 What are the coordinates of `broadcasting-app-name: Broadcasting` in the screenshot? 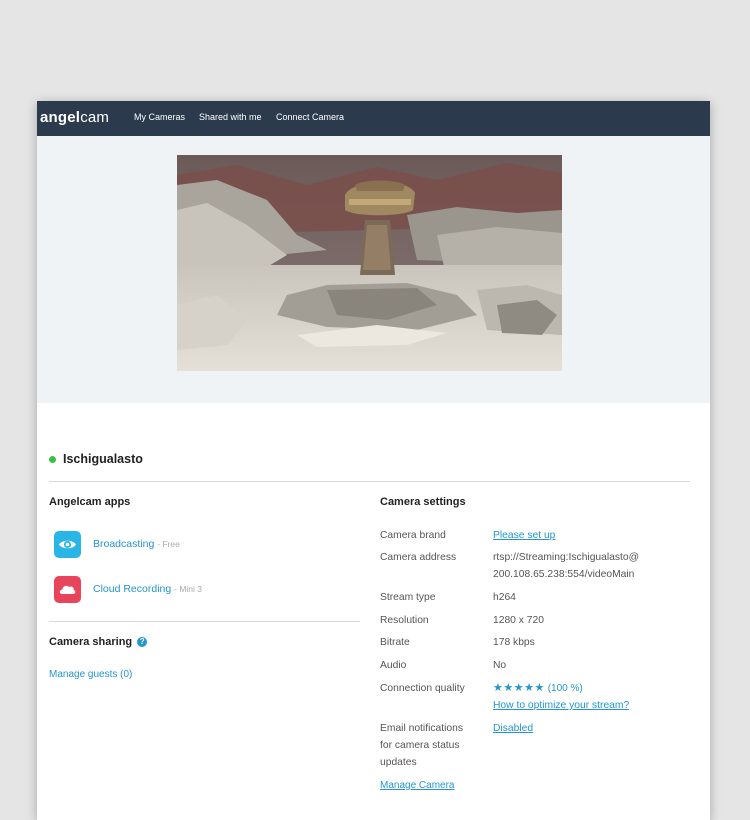 It's located at (124, 544).